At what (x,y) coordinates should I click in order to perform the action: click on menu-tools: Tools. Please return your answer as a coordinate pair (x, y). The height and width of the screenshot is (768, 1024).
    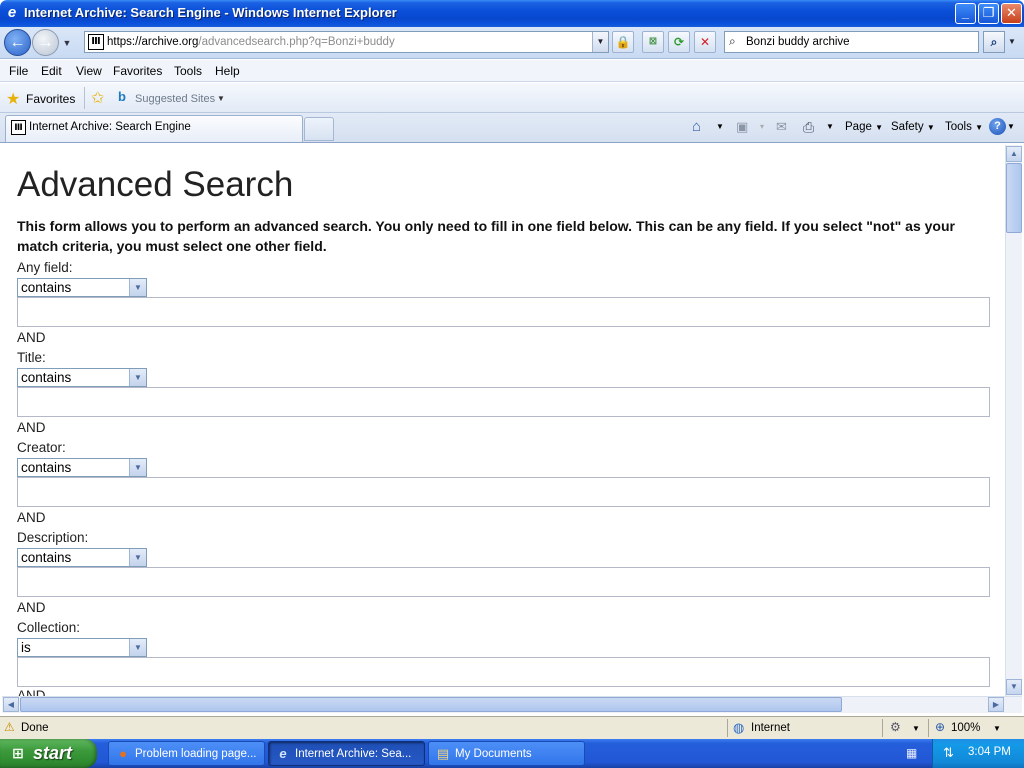
    Looking at the image, I should click on (188, 71).